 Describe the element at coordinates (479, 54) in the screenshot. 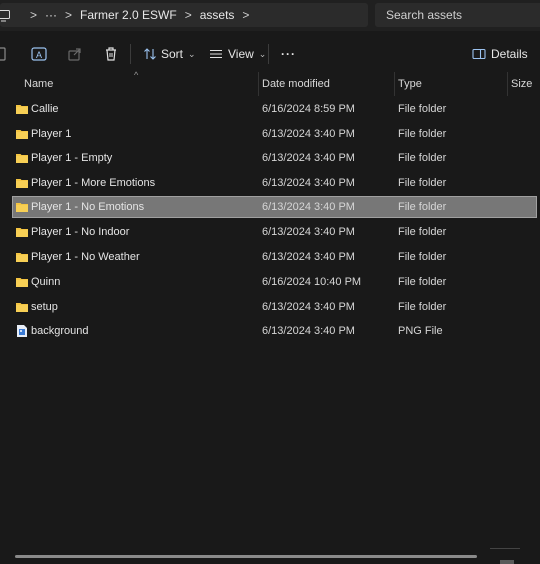

I see `details-pane-icon` at that location.